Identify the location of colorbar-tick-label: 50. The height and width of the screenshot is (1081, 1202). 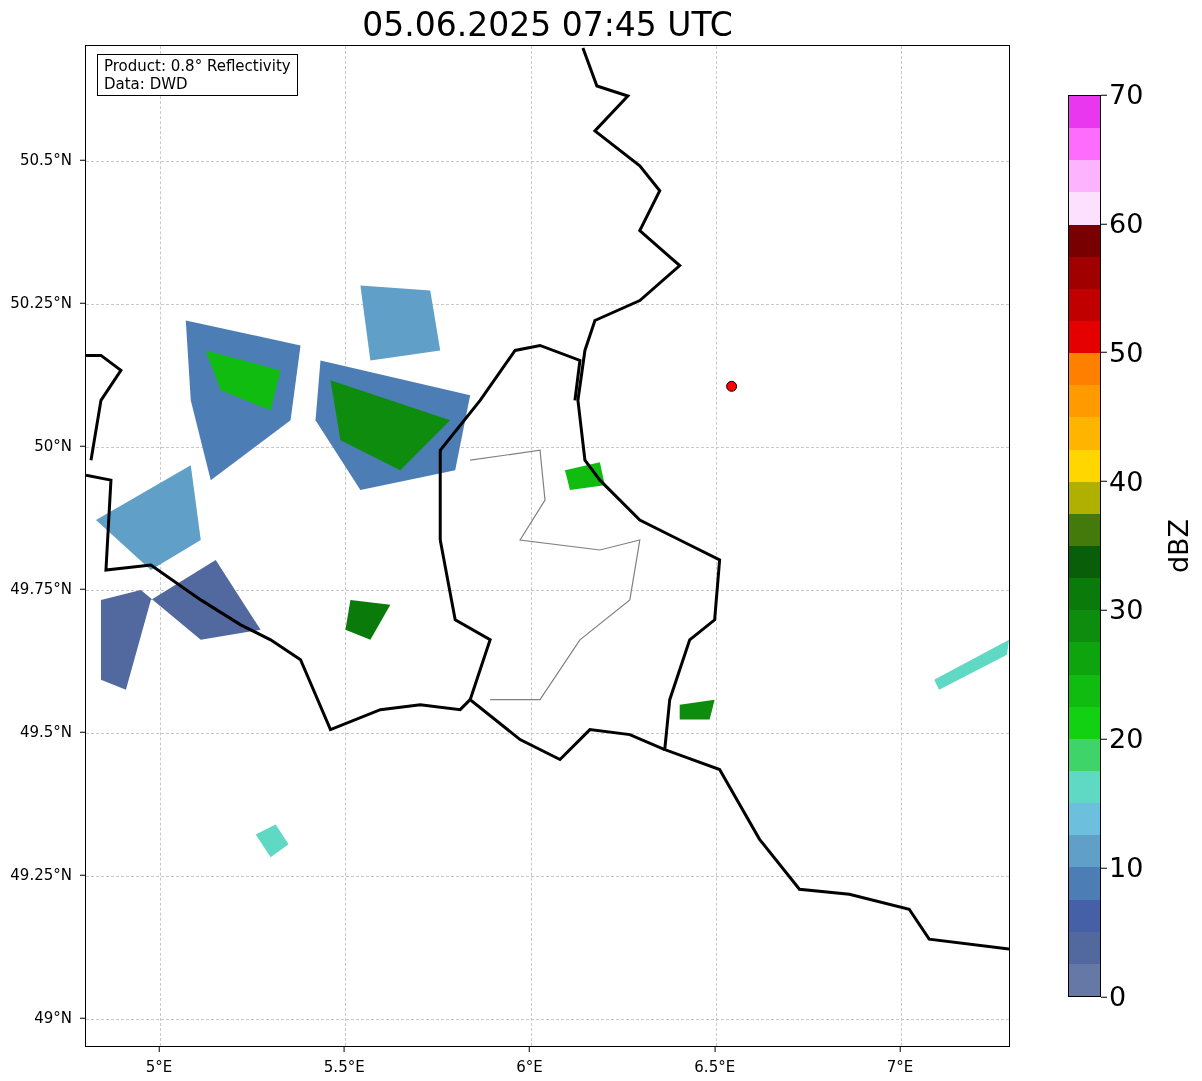
(1126, 352).